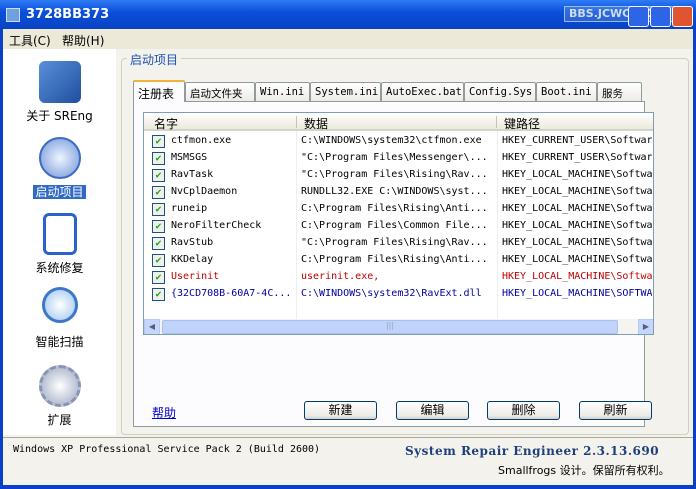 This screenshot has height=489, width=696. What do you see at coordinates (154, 59) in the screenshot?
I see `group-label: 启动项目` at bounding box center [154, 59].